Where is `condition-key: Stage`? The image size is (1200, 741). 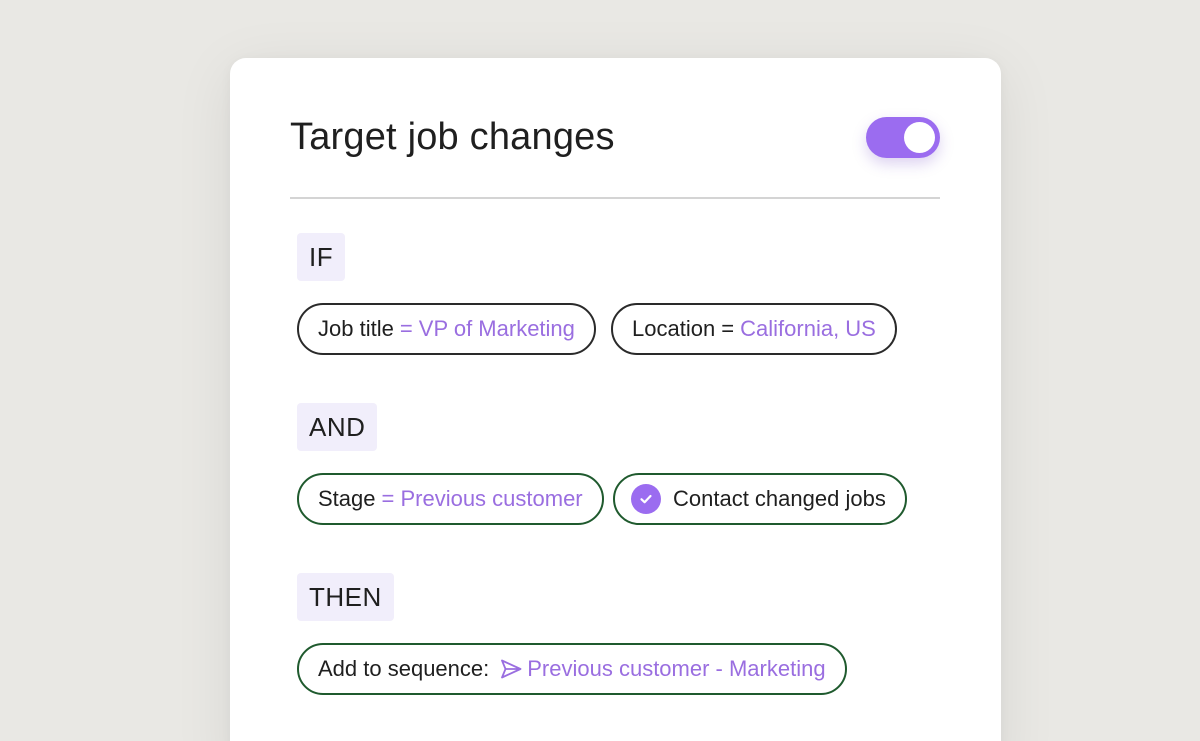
condition-key: Stage is located at coordinates (347, 498).